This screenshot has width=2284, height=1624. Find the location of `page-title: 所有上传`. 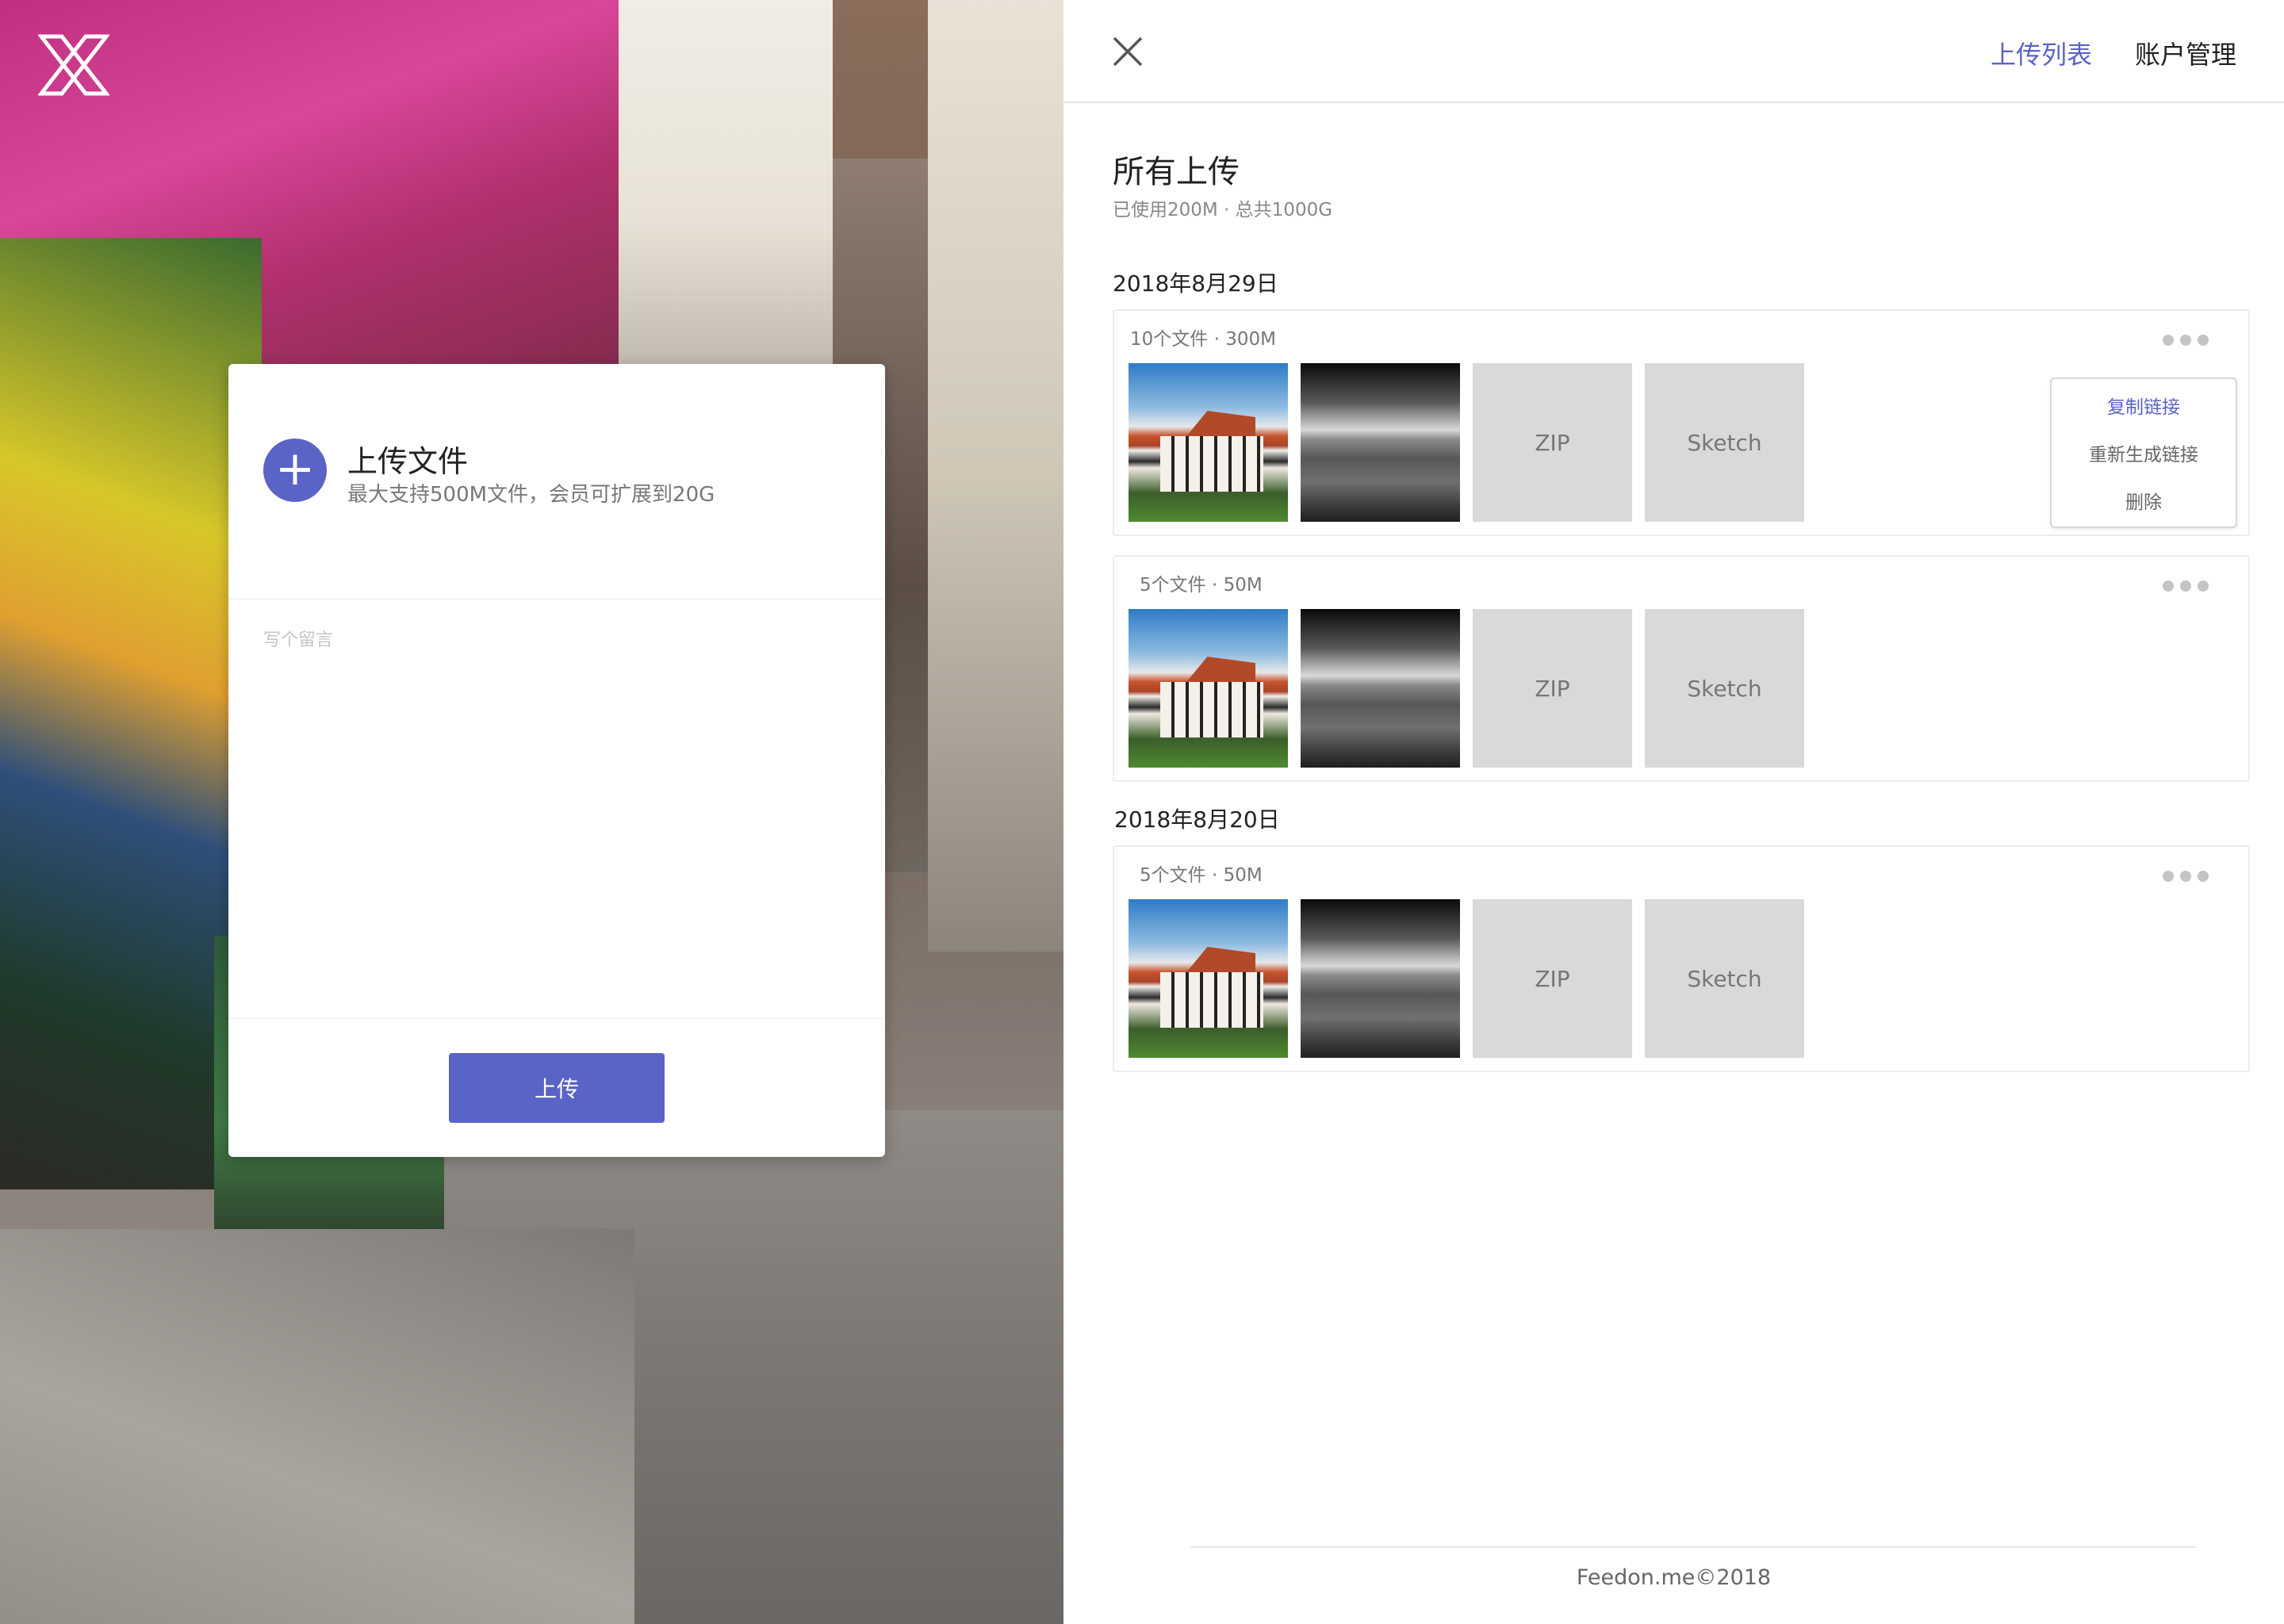

page-title: 所有上传 is located at coordinates (1176, 172).